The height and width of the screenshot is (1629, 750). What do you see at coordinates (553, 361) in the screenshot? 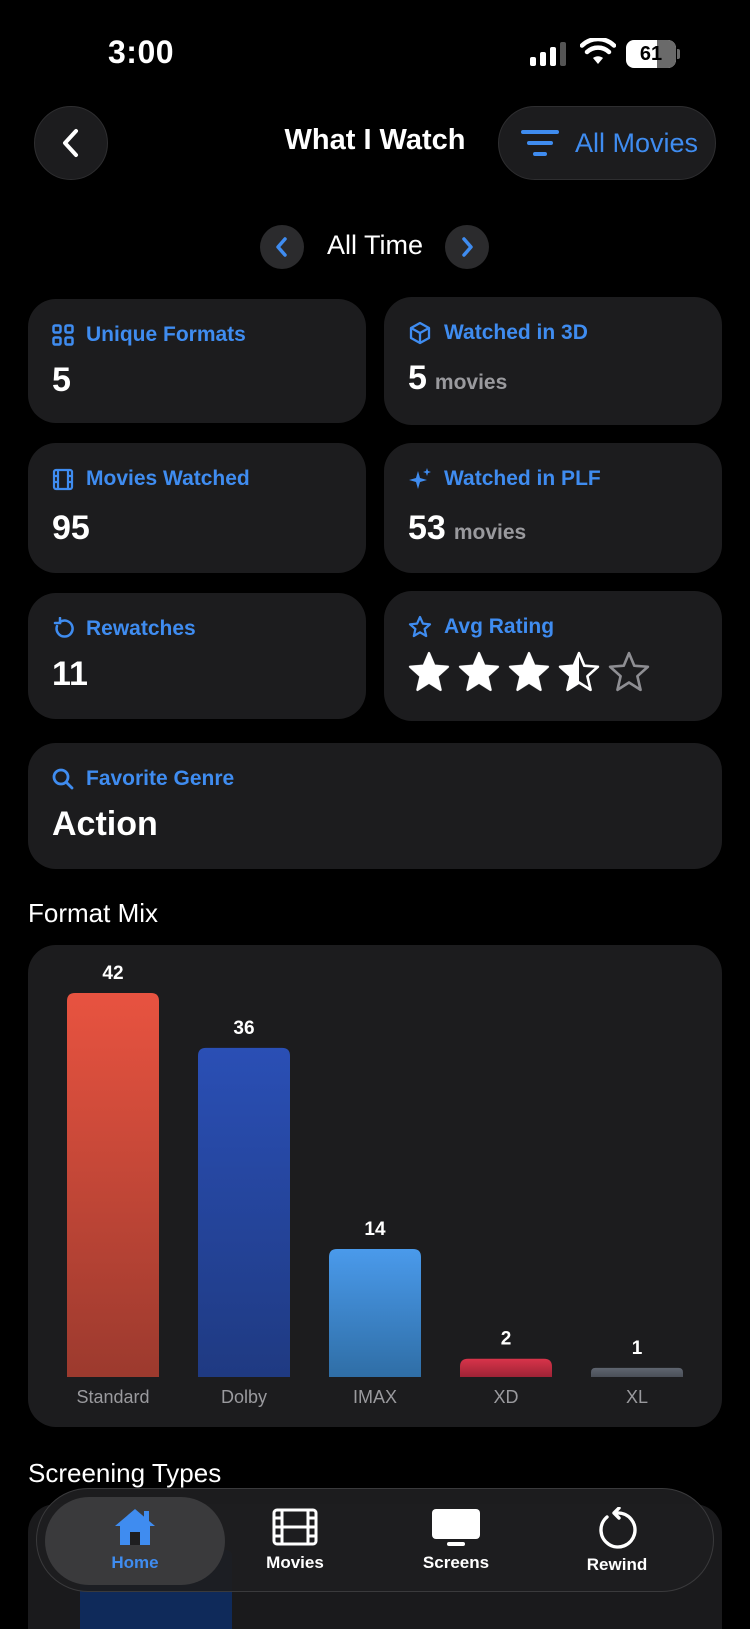
I see `watched-3d-card: Watched in 3D 5 movies` at bounding box center [553, 361].